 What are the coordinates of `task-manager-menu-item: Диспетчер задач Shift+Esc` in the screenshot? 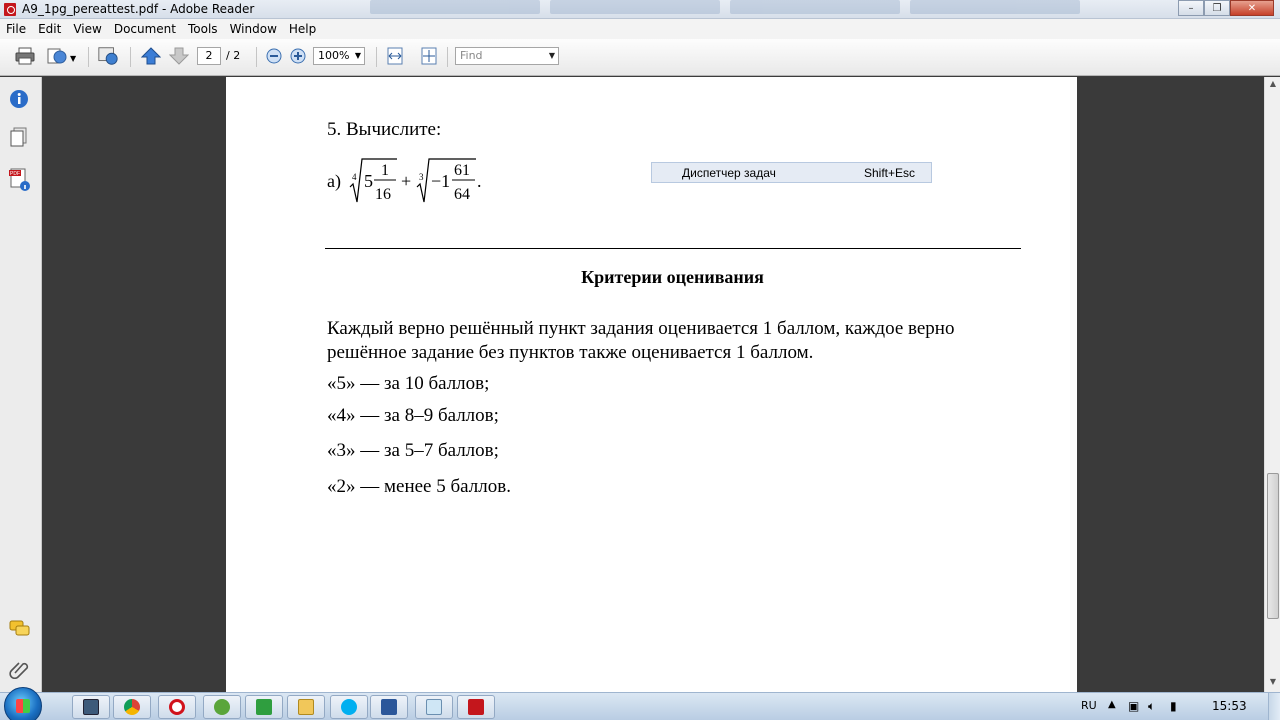 It's located at (791, 172).